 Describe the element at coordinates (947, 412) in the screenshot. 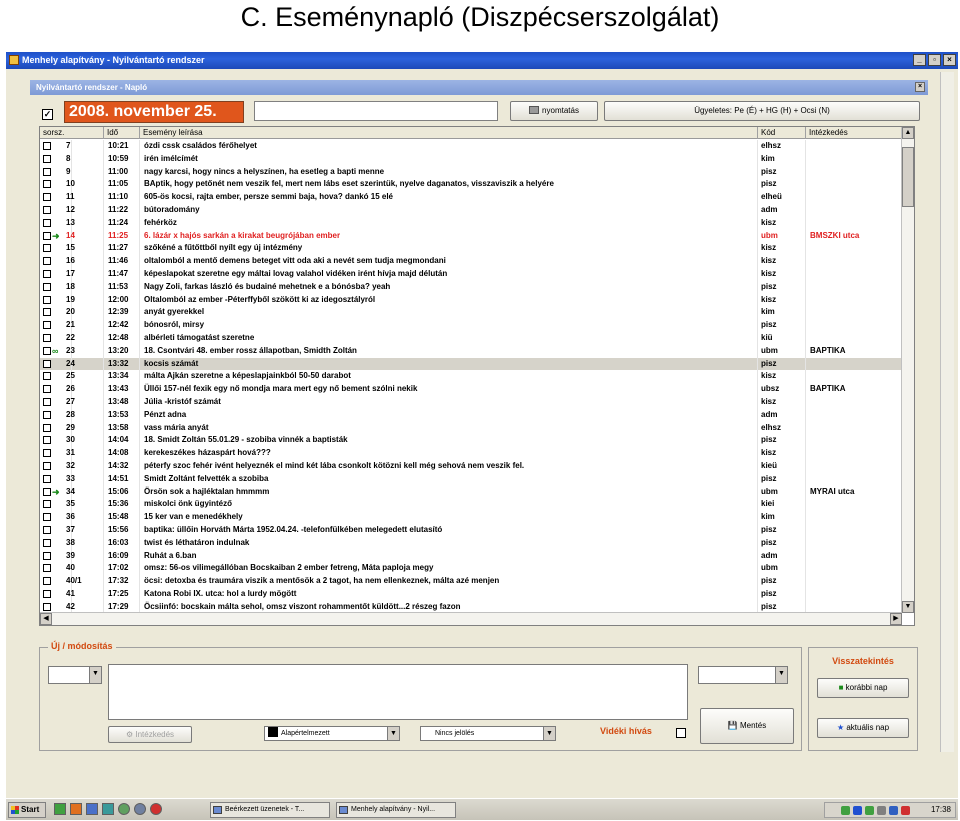

I see `window-scrollbar` at that location.